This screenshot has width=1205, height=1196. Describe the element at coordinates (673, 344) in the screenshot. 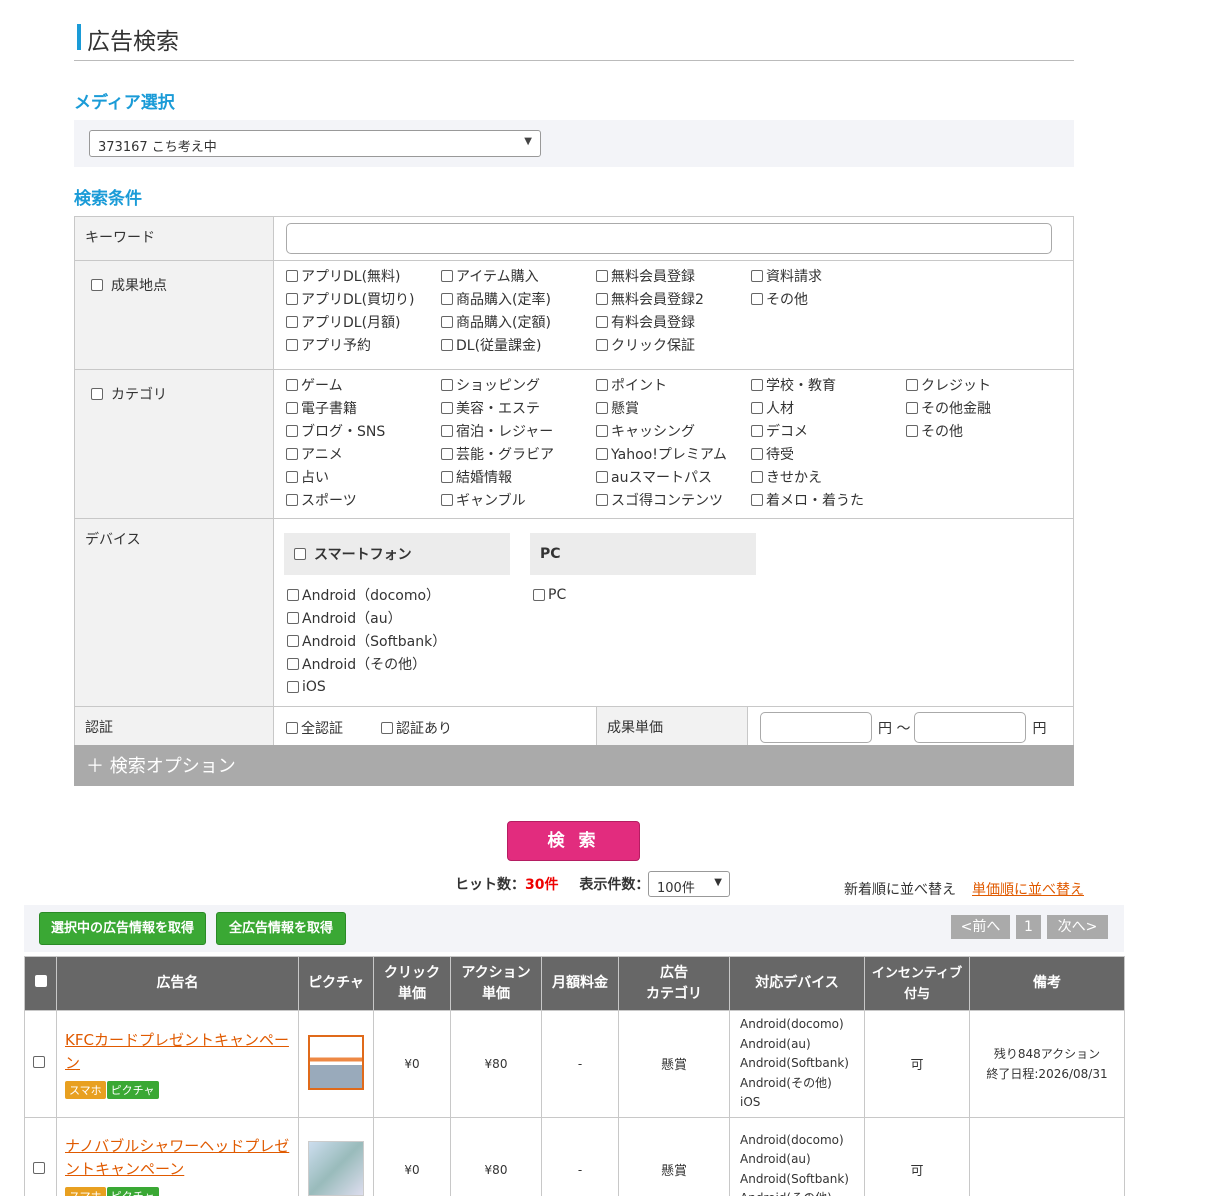

I see `outcome-checkbox: クリック保証` at that location.